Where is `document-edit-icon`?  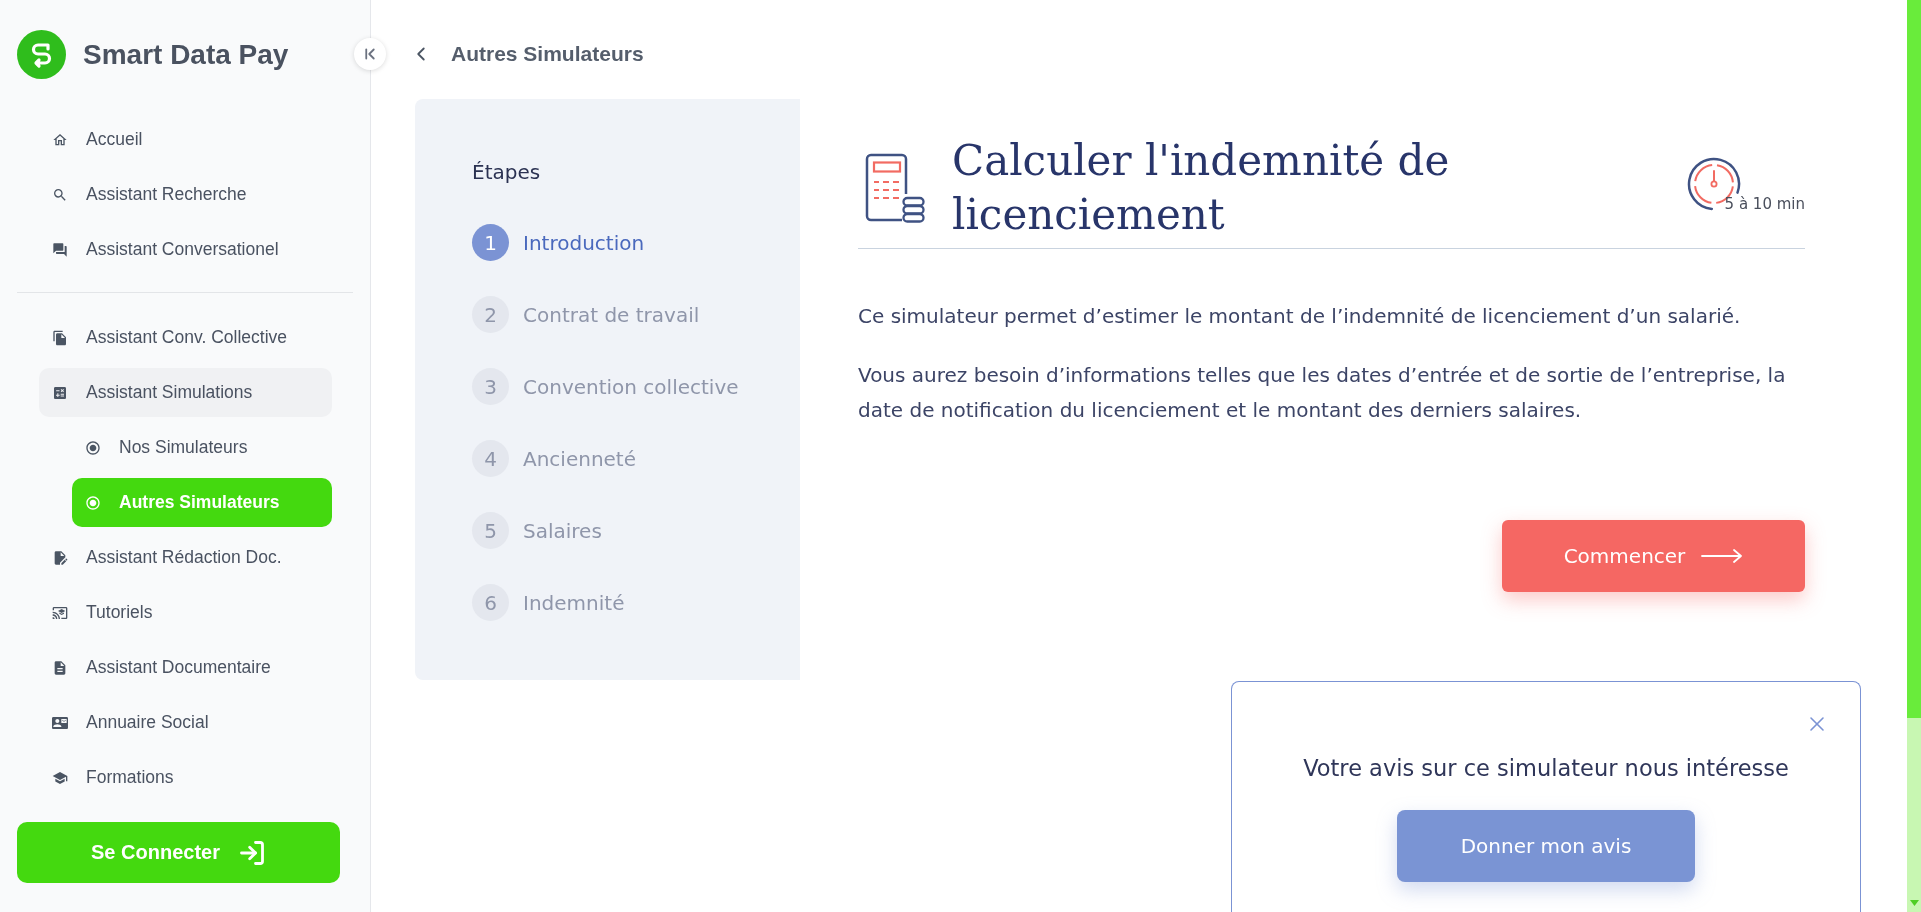
document-edit-icon is located at coordinates (60, 557).